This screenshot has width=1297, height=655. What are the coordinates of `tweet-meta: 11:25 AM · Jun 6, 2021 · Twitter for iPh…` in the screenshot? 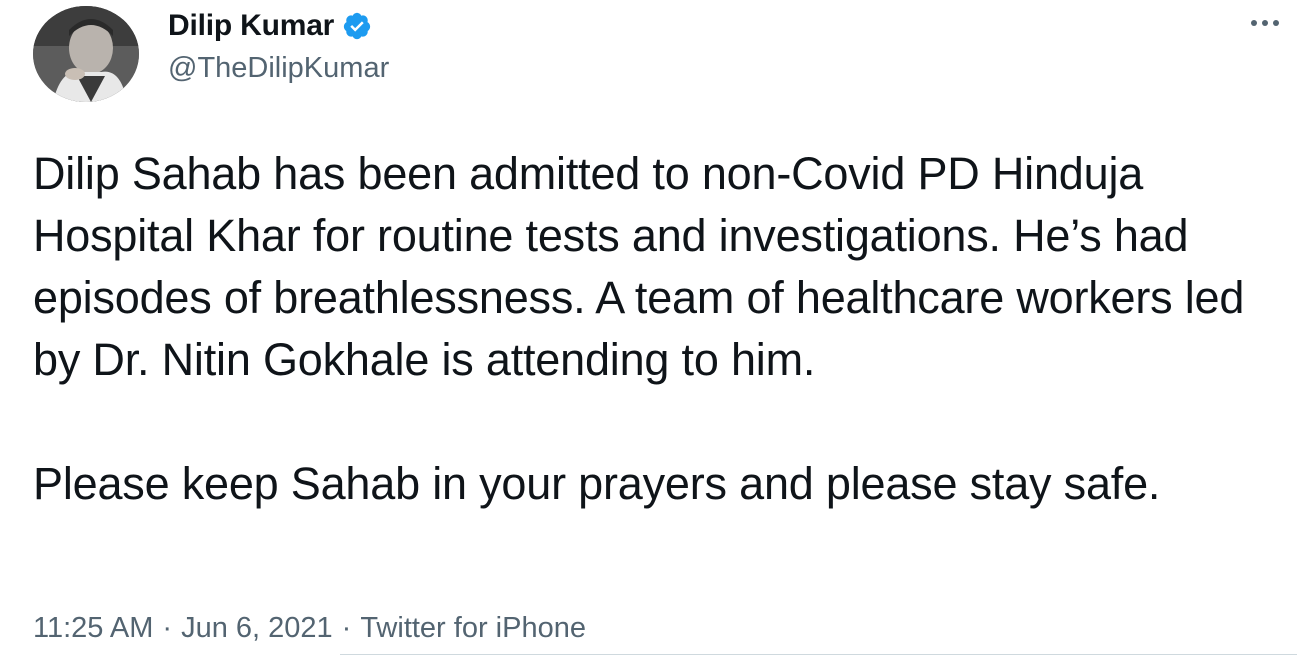 It's located at (309, 628).